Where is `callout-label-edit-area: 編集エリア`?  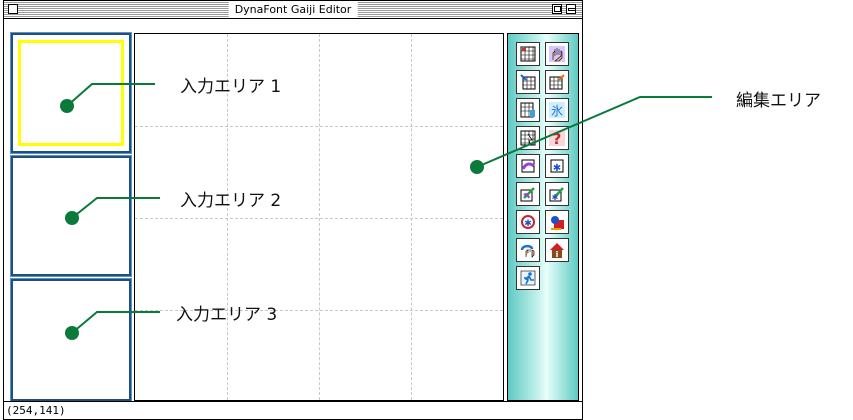
callout-label-edit-area: 編集エリア is located at coordinates (778, 101).